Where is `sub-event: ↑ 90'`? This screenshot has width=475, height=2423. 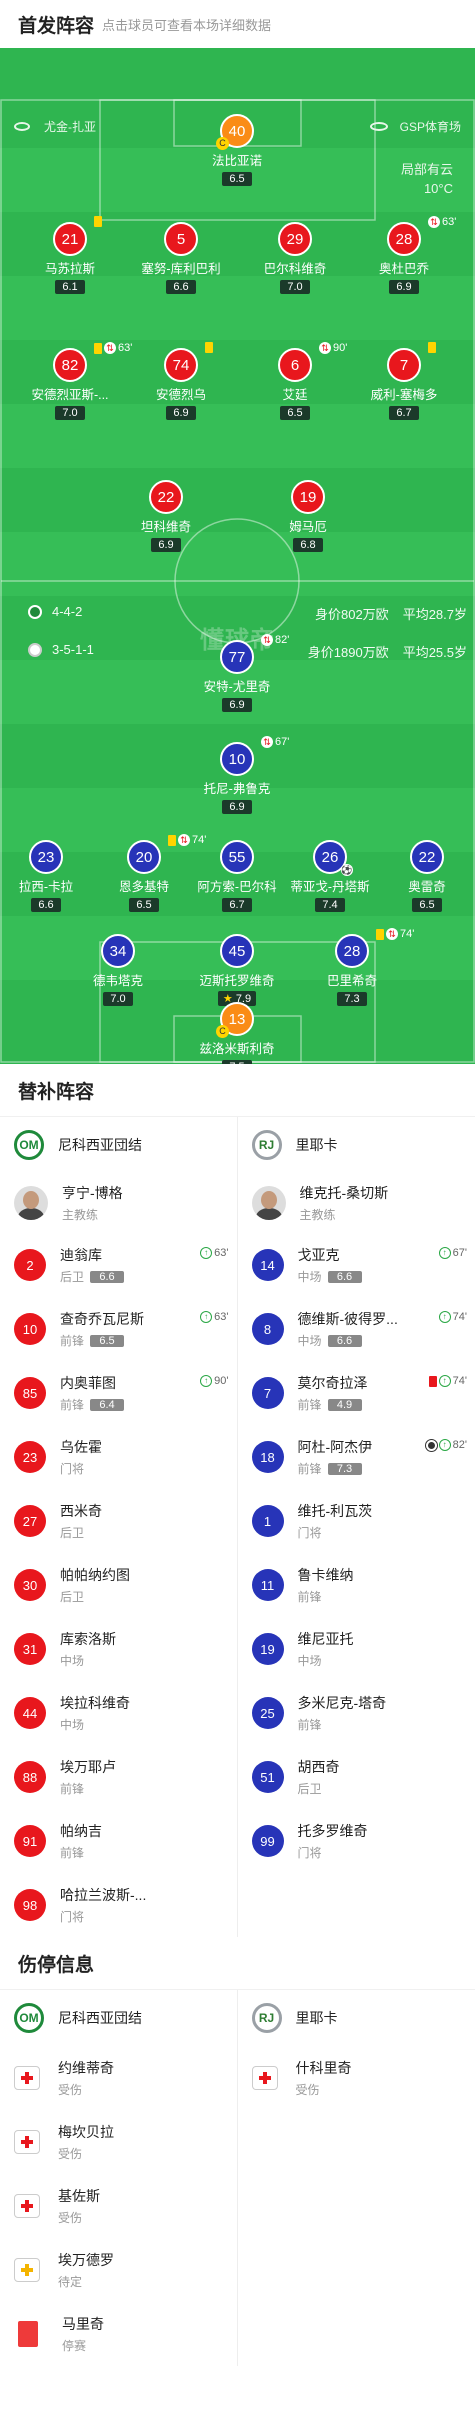
sub-event: ↑ 90' is located at coordinates (214, 1381).